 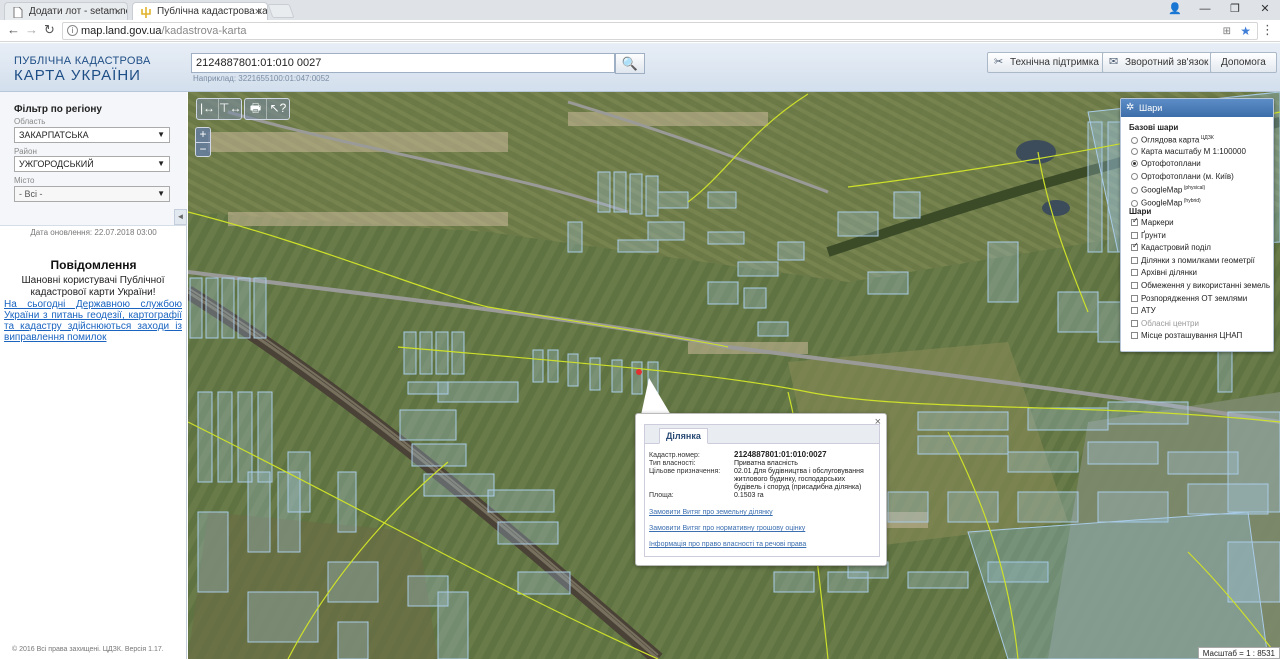 I want to click on overlay-layer-0: Маркери, so click(x=1152, y=222).